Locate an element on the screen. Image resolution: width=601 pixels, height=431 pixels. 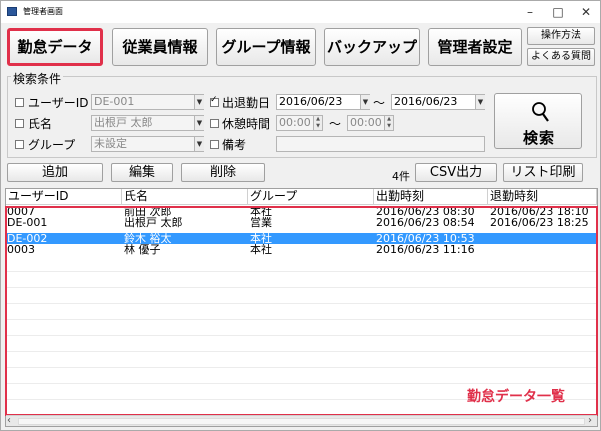
name-dropdown-arrow-icon: ▼ is located at coordinates (199, 123).